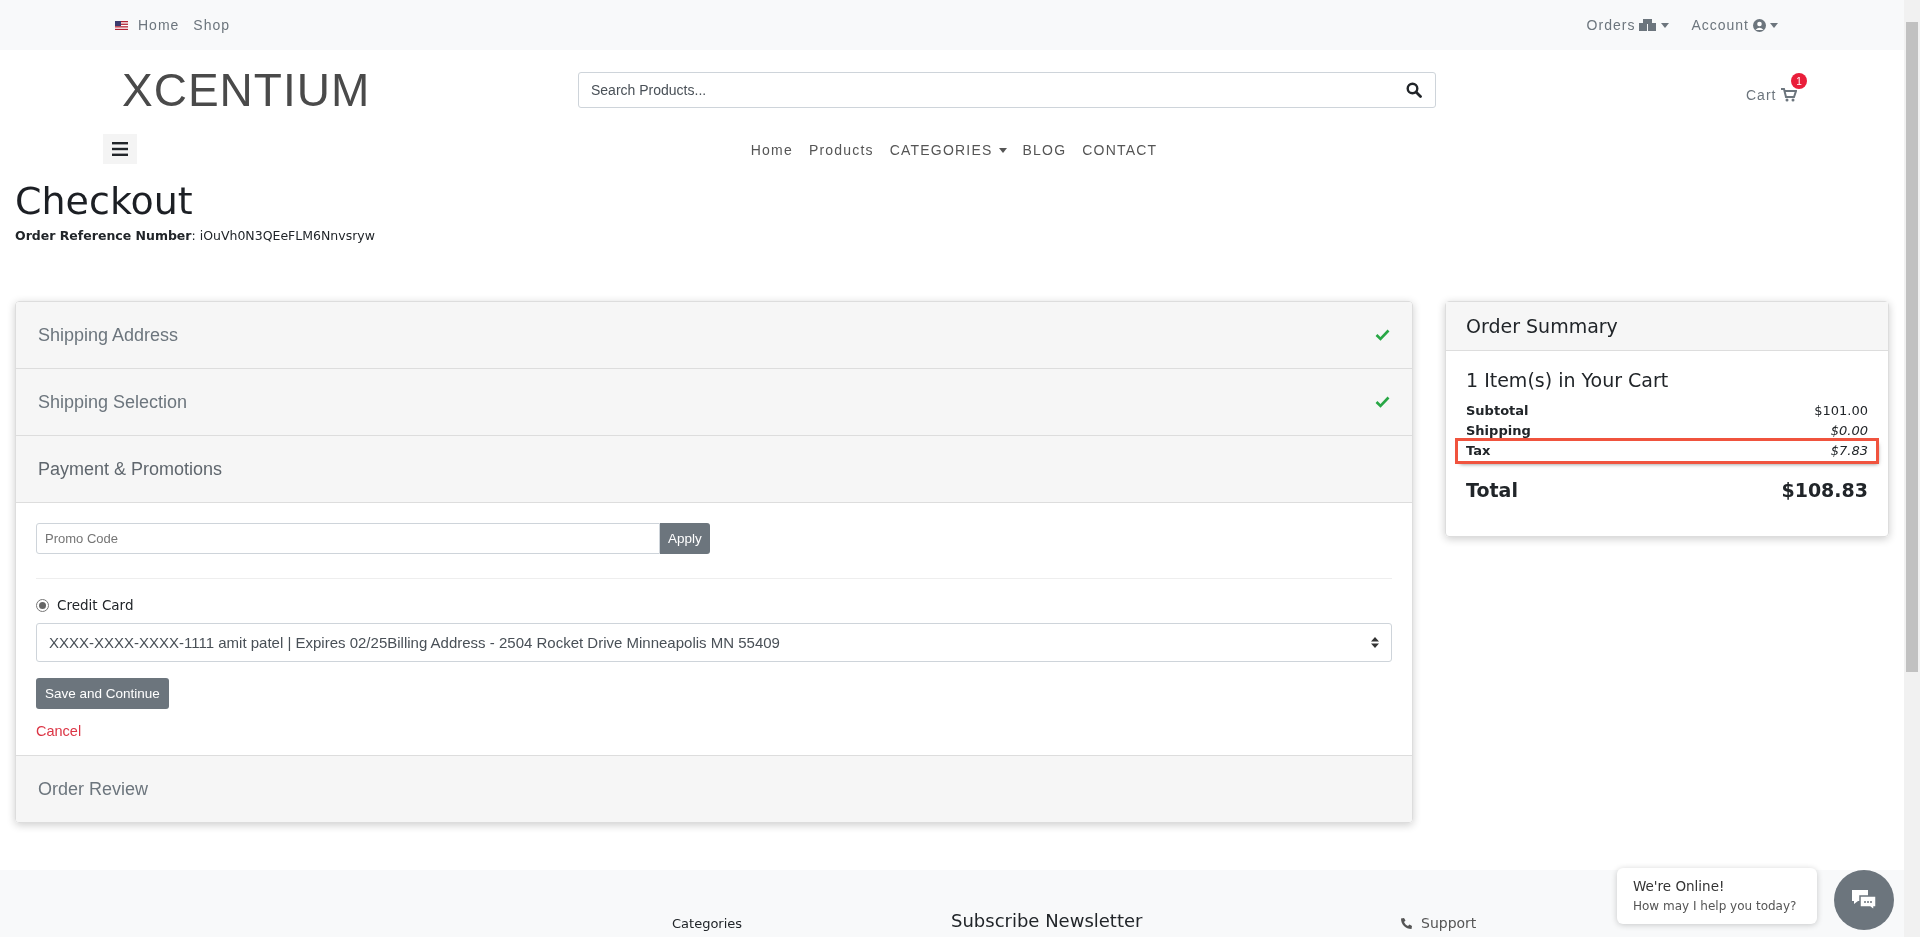 The width and height of the screenshot is (1920, 937). I want to click on nav-link: BLOG, so click(1044, 150).